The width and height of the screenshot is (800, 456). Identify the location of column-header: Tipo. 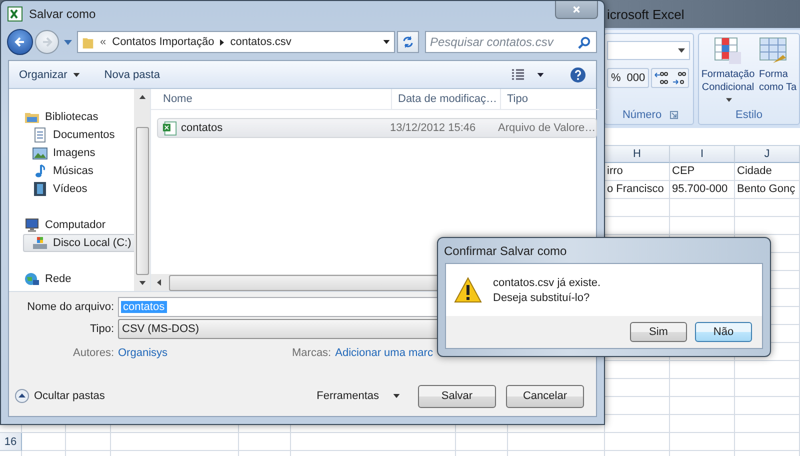
(550, 99).